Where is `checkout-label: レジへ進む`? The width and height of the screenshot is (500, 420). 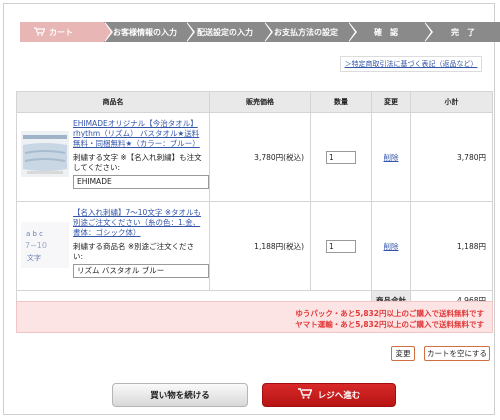
checkout-label: レジへ進む is located at coordinates (339, 396).